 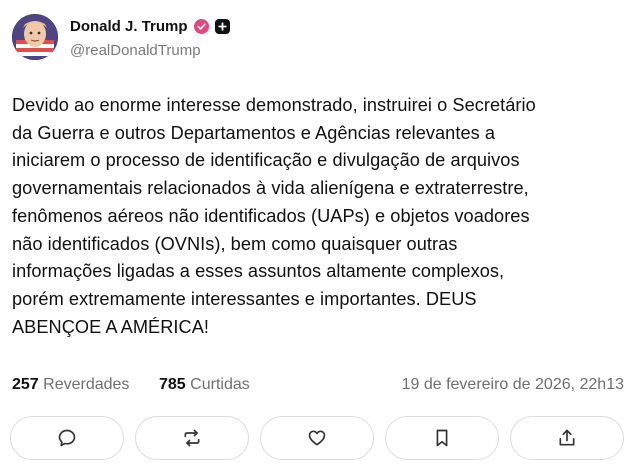 I want to click on likes-label: Curtidas, so click(x=220, y=384).